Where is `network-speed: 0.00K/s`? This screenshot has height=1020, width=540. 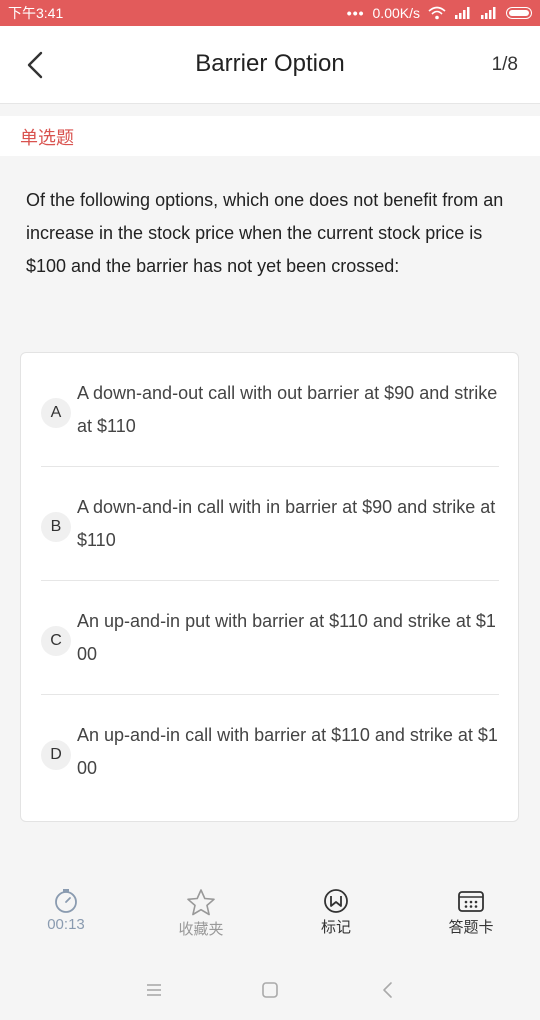 network-speed: 0.00K/s is located at coordinates (396, 13).